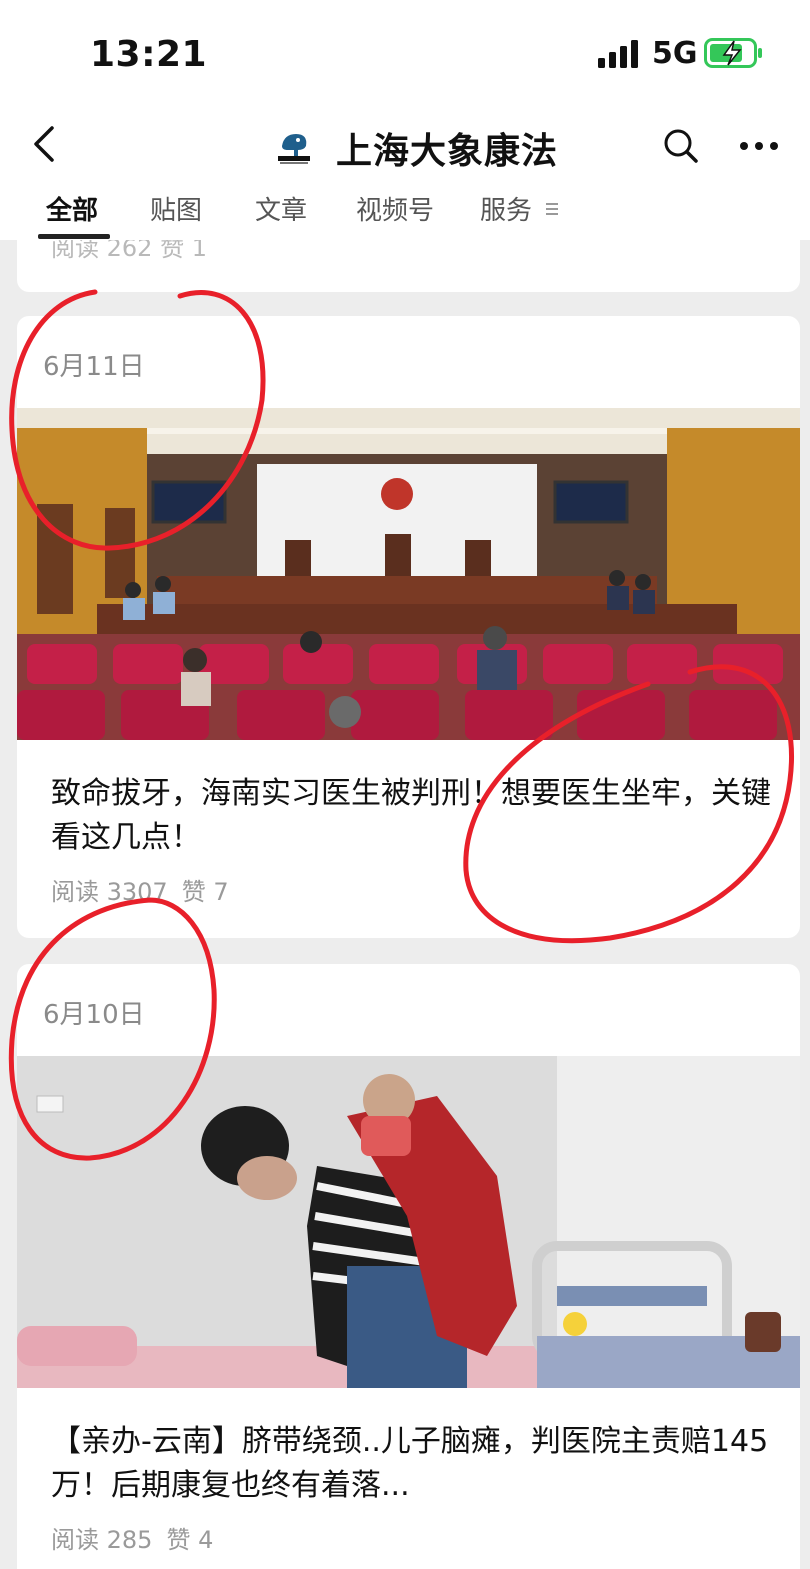 The image size is (810, 1569). Describe the element at coordinates (395, 208) in the screenshot. I see `tab-channels: 视频号` at that location.